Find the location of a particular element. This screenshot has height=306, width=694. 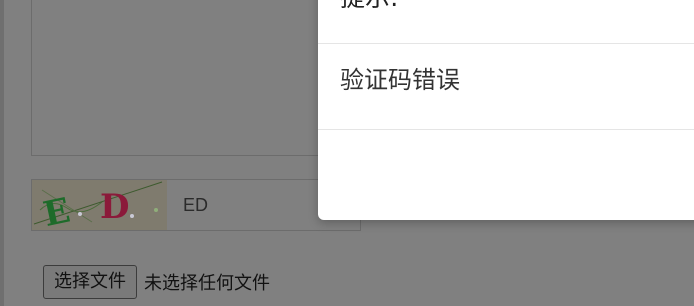

captcha-image: E D is located at coordinates (99, 205).